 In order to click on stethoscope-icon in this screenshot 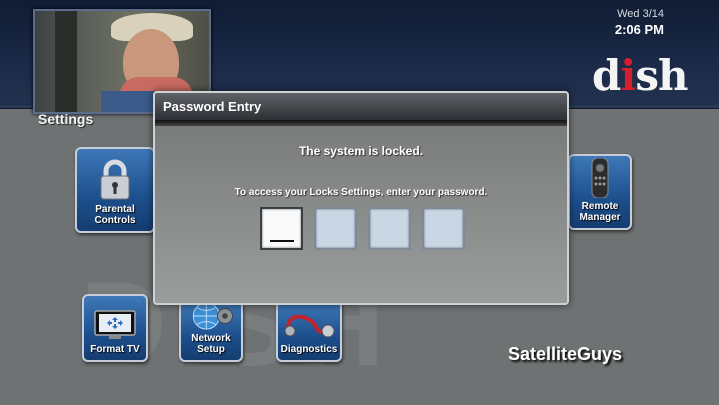, I will do `click(309, 326)`.